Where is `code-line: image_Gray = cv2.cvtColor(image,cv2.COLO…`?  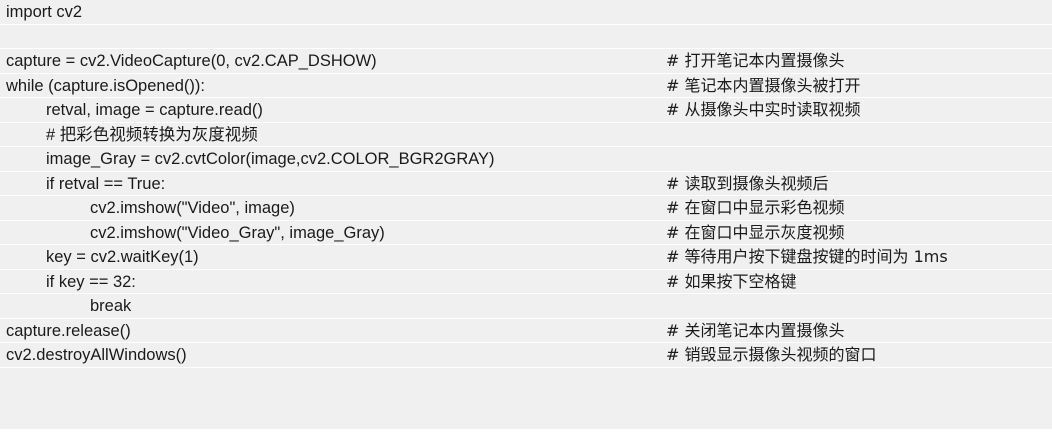 code-line: image_Gray = cv2.cvtColor(image,cv2.COLO… is located at coordinates (526, 159).